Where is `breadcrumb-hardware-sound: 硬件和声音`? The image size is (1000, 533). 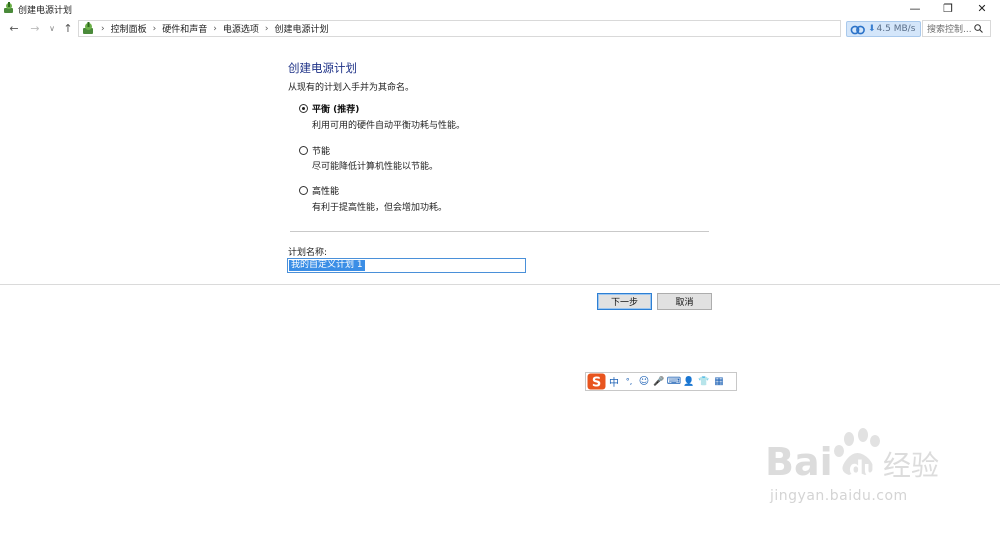 breadcrumb-hardware-sound: 硬件和声音 is located at coordinates (184, 28).